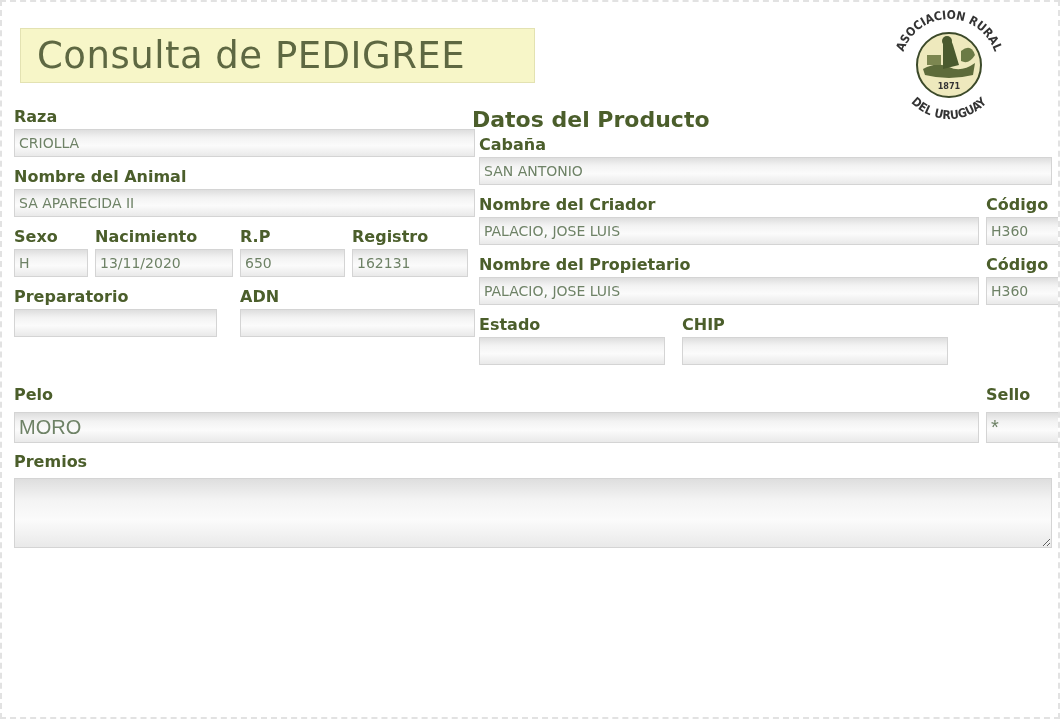  Describe the element at coordinates (533, 513) in the screenshot. I see `awards-field` at that location.